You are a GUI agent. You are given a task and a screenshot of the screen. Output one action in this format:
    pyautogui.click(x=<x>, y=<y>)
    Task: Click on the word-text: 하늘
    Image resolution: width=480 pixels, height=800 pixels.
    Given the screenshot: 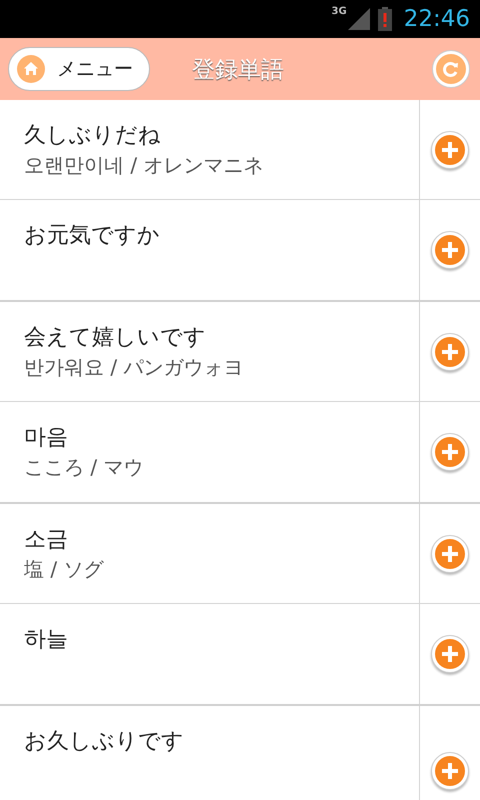 What is the action you would take?
    pyautogui.click(x=46, y=640)
    